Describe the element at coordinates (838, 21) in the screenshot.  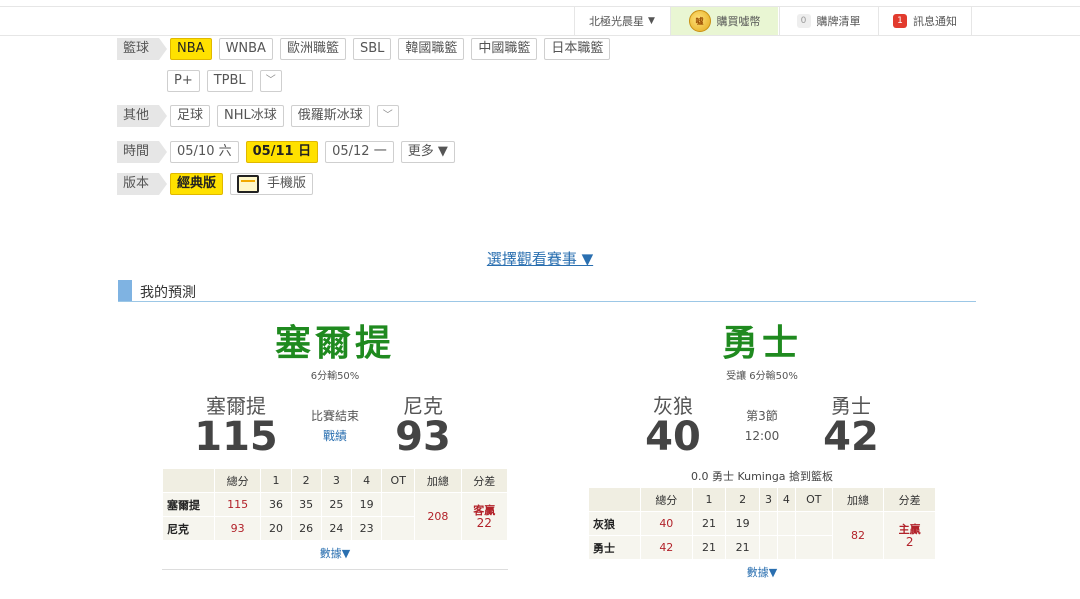
I see `cart-label: 購牌清單` at that location.